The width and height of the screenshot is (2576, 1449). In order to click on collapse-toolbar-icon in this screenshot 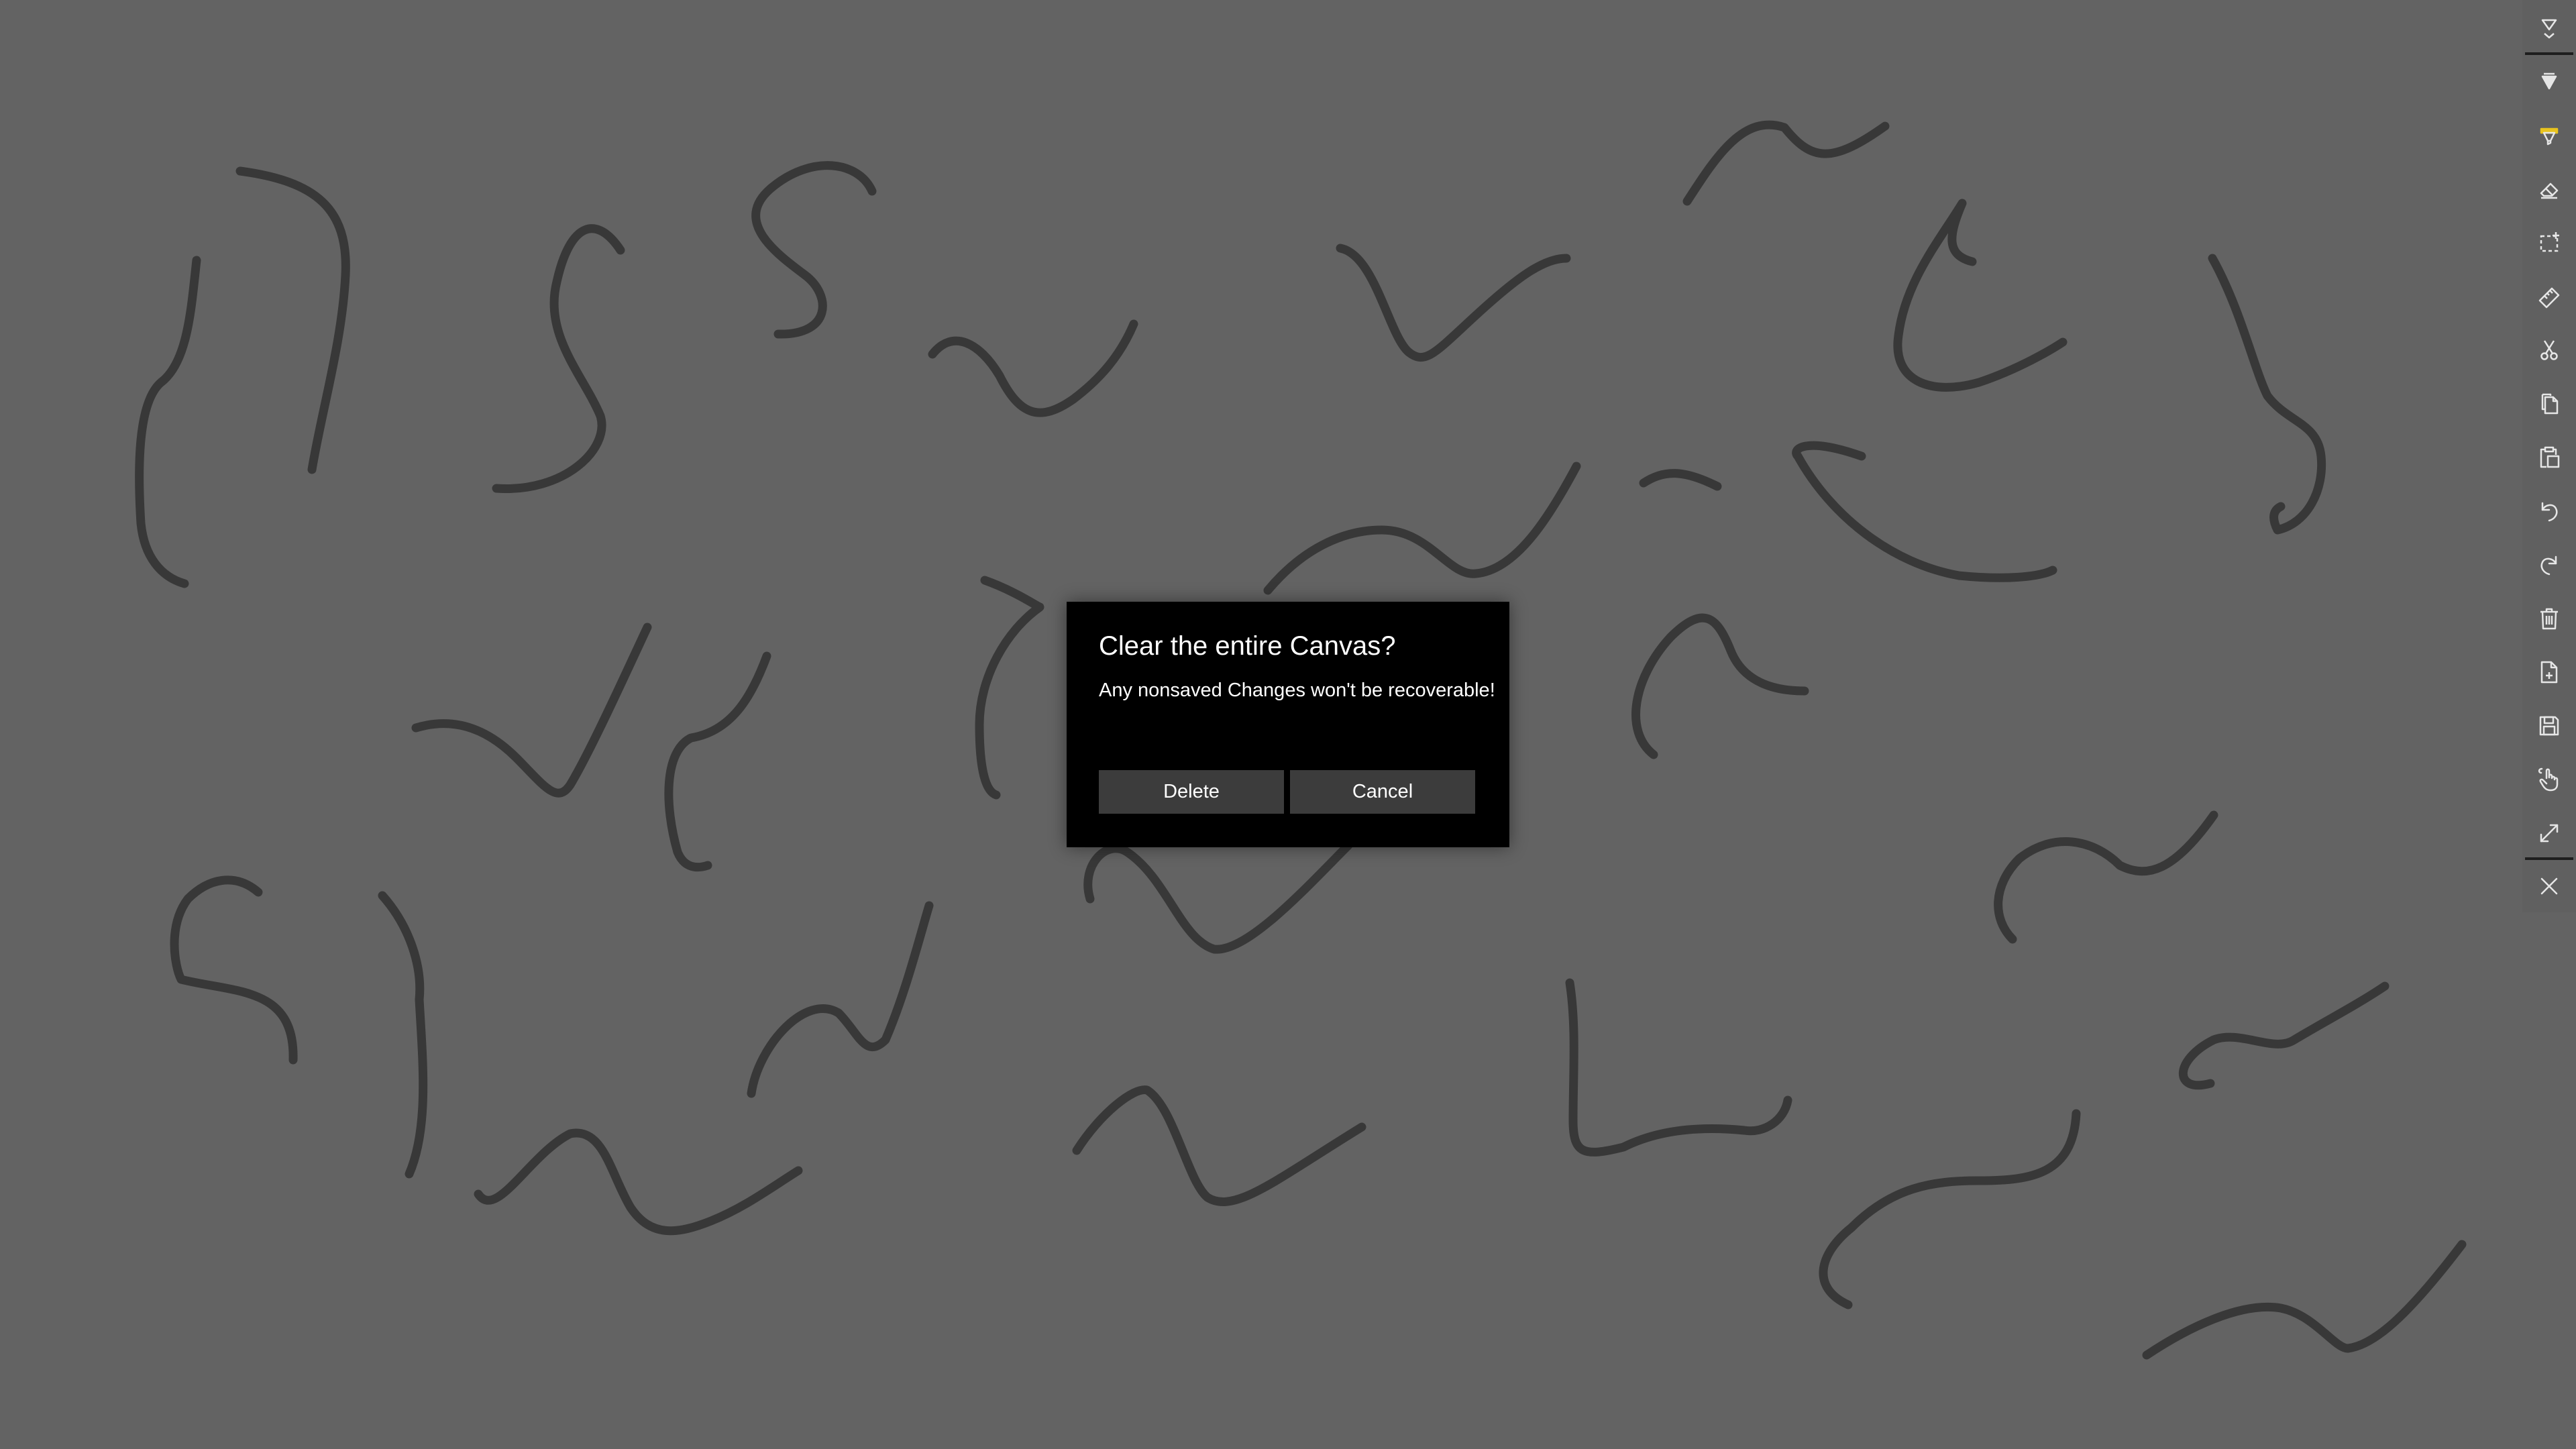, I will do `click(2549, 29)`.